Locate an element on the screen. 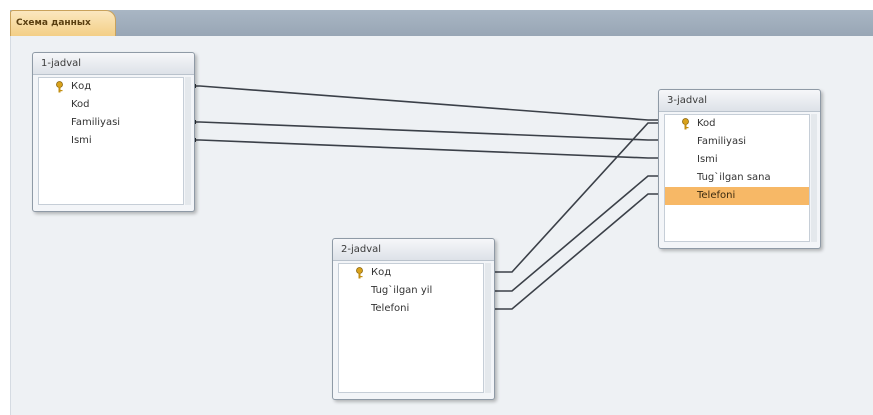 The width and height of the screenshot is (873, 415). field-row: Tug`ilgan sana is located at coordinates (737, 178).